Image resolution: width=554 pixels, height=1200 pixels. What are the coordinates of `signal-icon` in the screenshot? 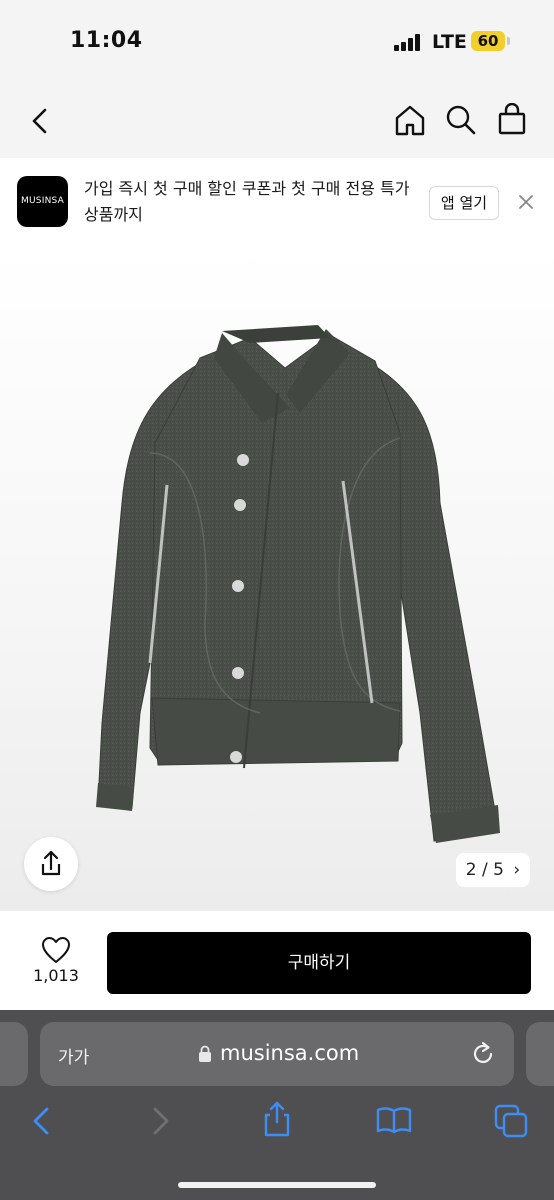 It's located at (407, 42).